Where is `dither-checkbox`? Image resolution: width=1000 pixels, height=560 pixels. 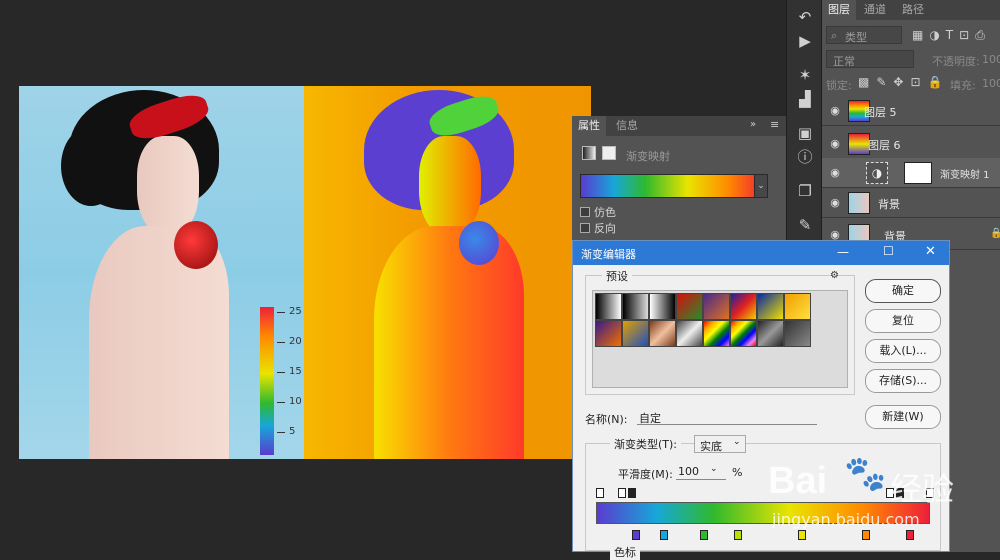 dither-checkbox is located at coordinates (585, 212).